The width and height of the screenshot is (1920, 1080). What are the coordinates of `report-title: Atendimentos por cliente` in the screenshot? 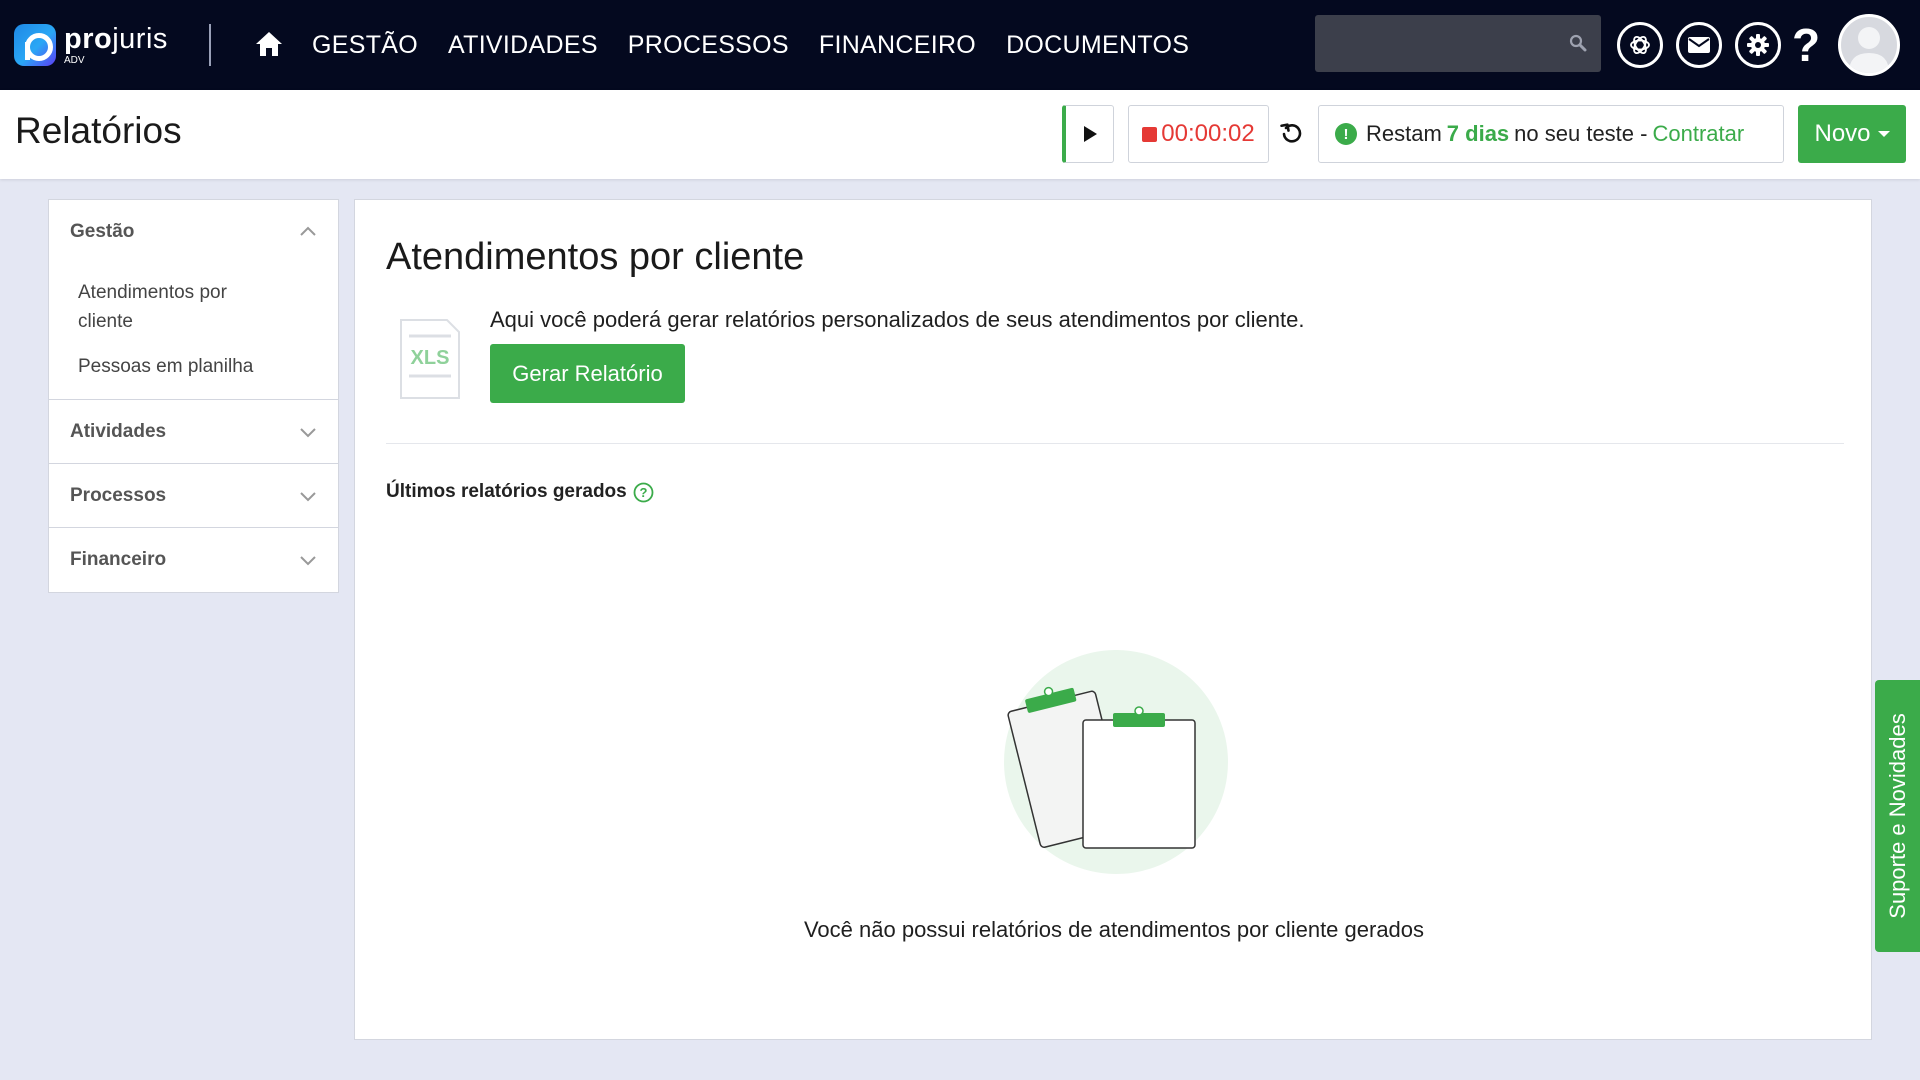 It's located at (595, 257).